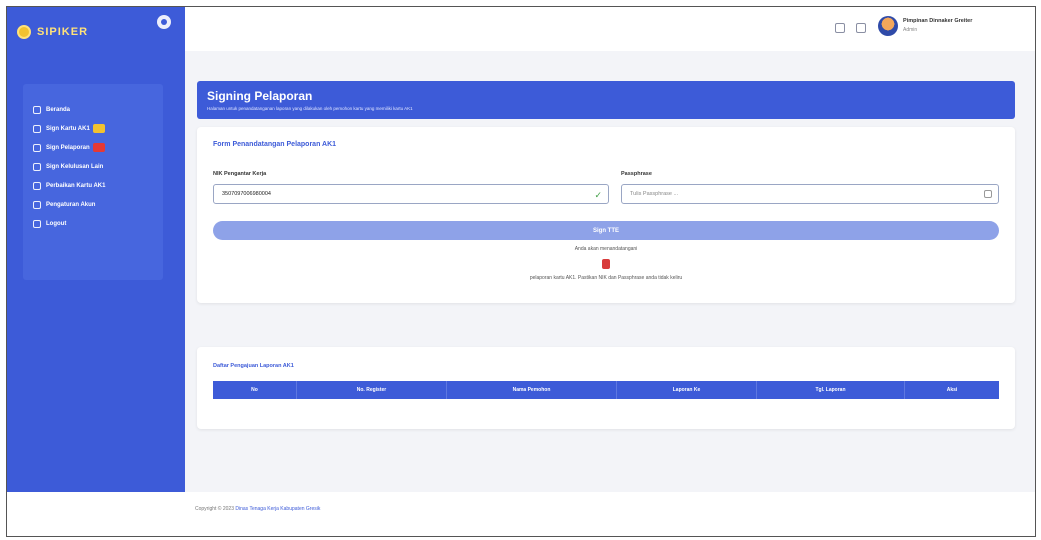  What do you see at coordinates (253, 366) in the screenshot?
I see `list-title: Daftar Pengajuan Laporan AK1` at bounding box center [253, 366].